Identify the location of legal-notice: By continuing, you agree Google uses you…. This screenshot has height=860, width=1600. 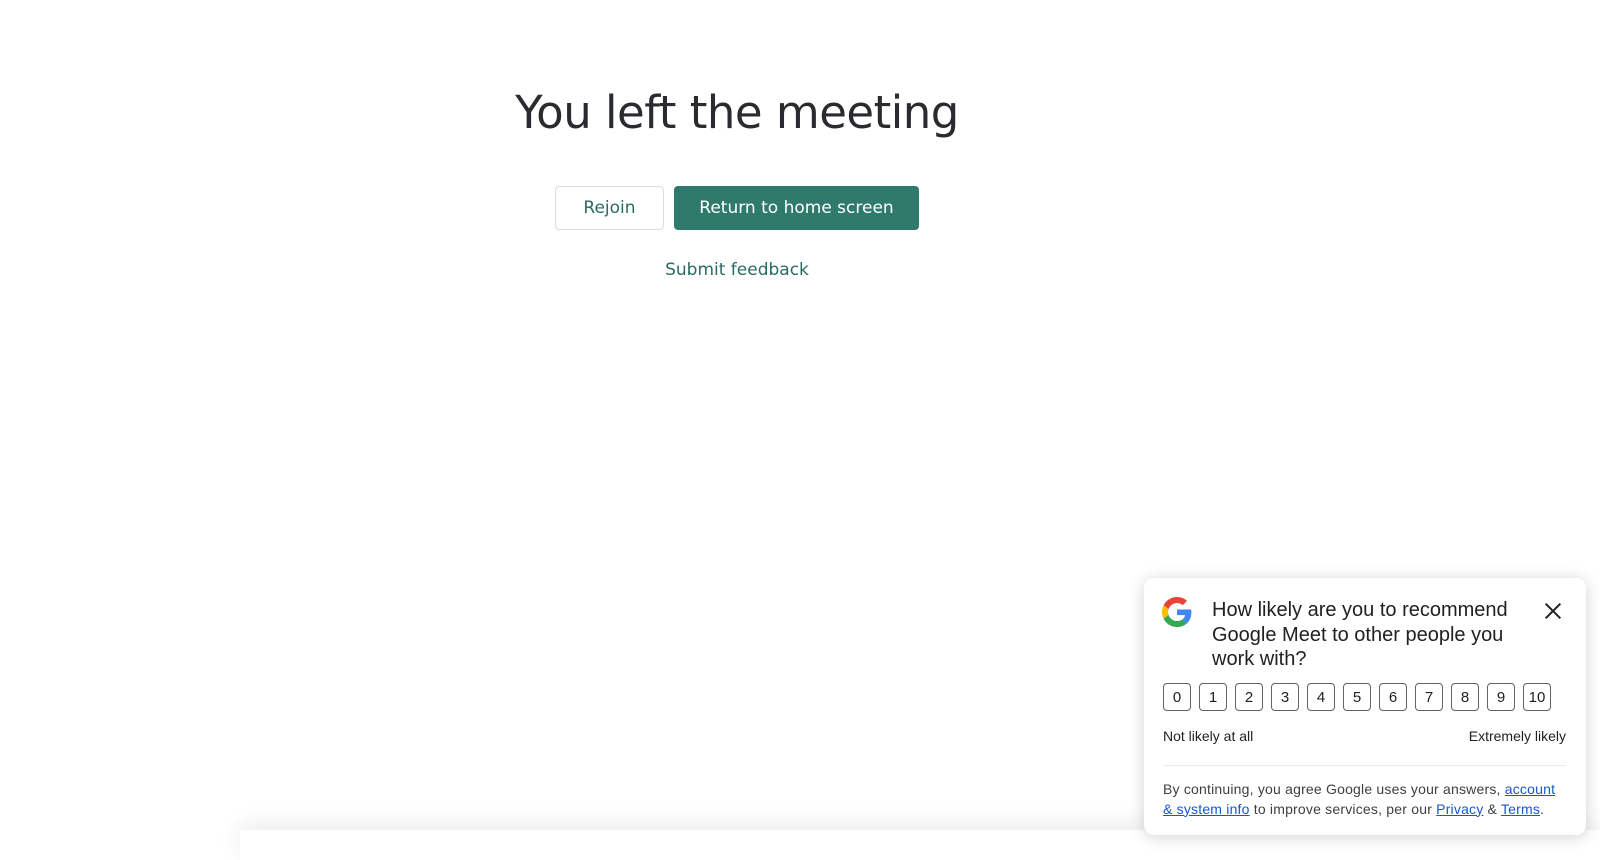
(1364, 799).